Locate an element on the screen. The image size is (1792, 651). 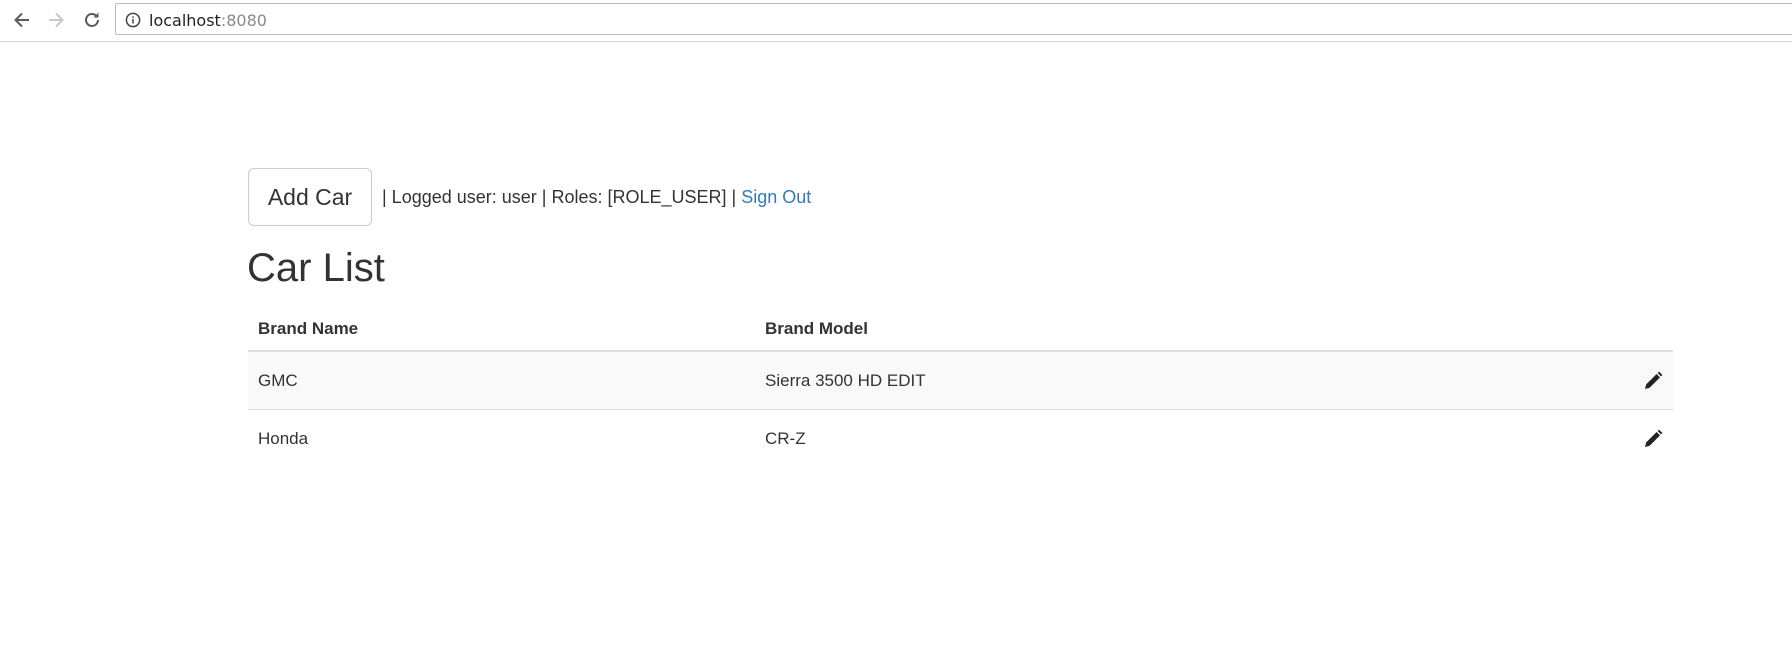
table-row: Honda CR-Z is located at coordinates (960, 438).